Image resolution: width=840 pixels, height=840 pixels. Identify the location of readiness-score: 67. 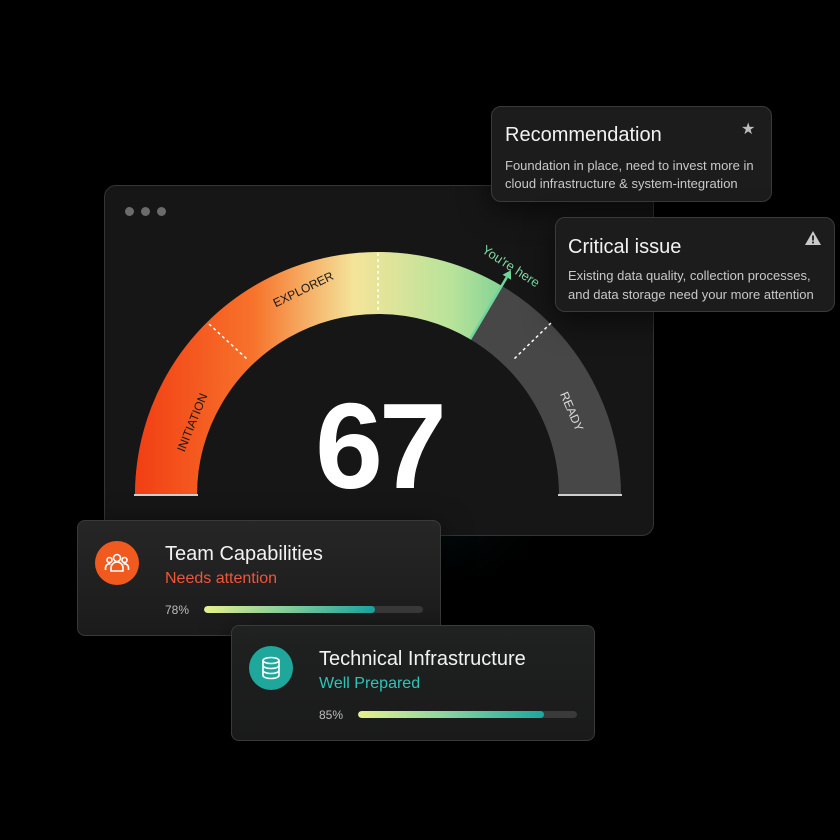
(381, 446).